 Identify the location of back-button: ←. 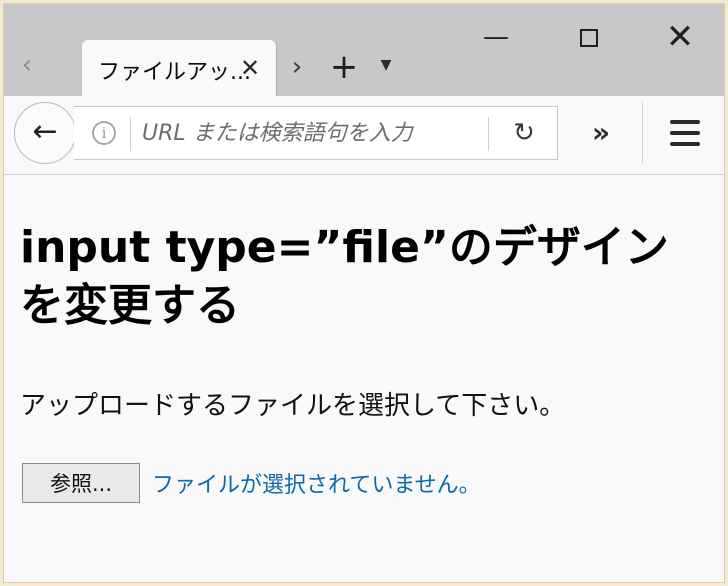
(45, 133).